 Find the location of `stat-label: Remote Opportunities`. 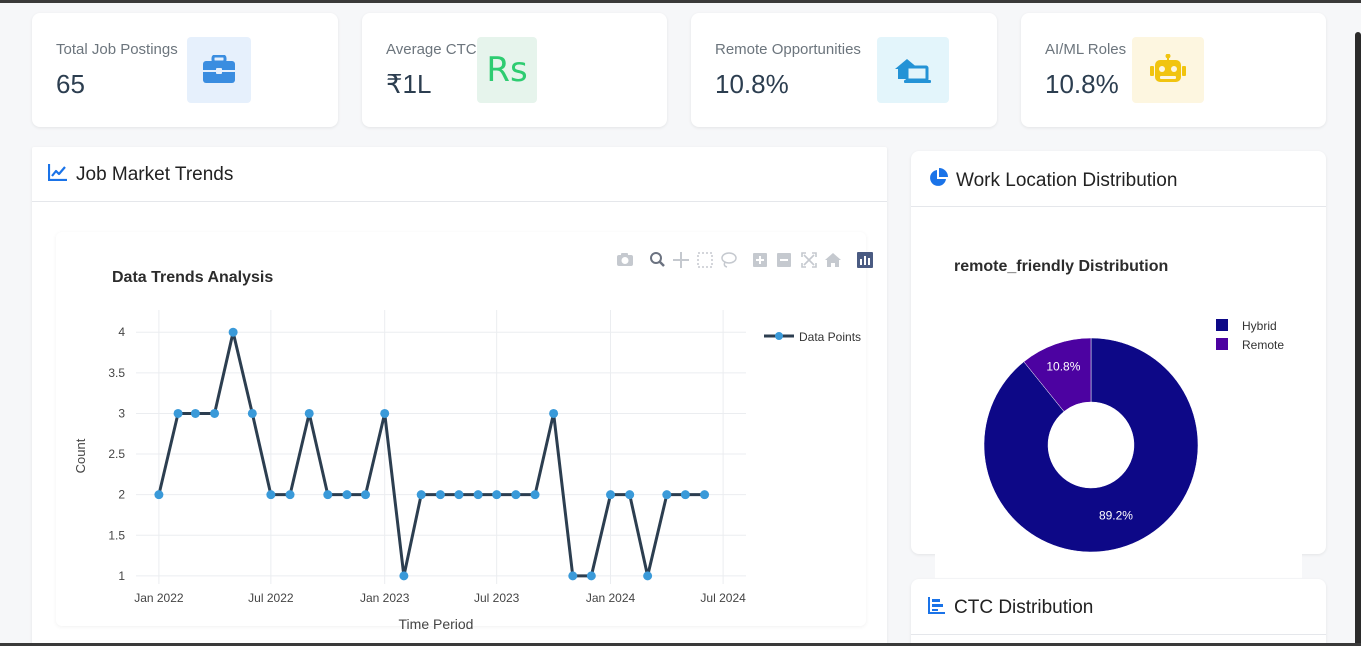

stat-label: Remote Opportunities is located at coordinates (788, 49).